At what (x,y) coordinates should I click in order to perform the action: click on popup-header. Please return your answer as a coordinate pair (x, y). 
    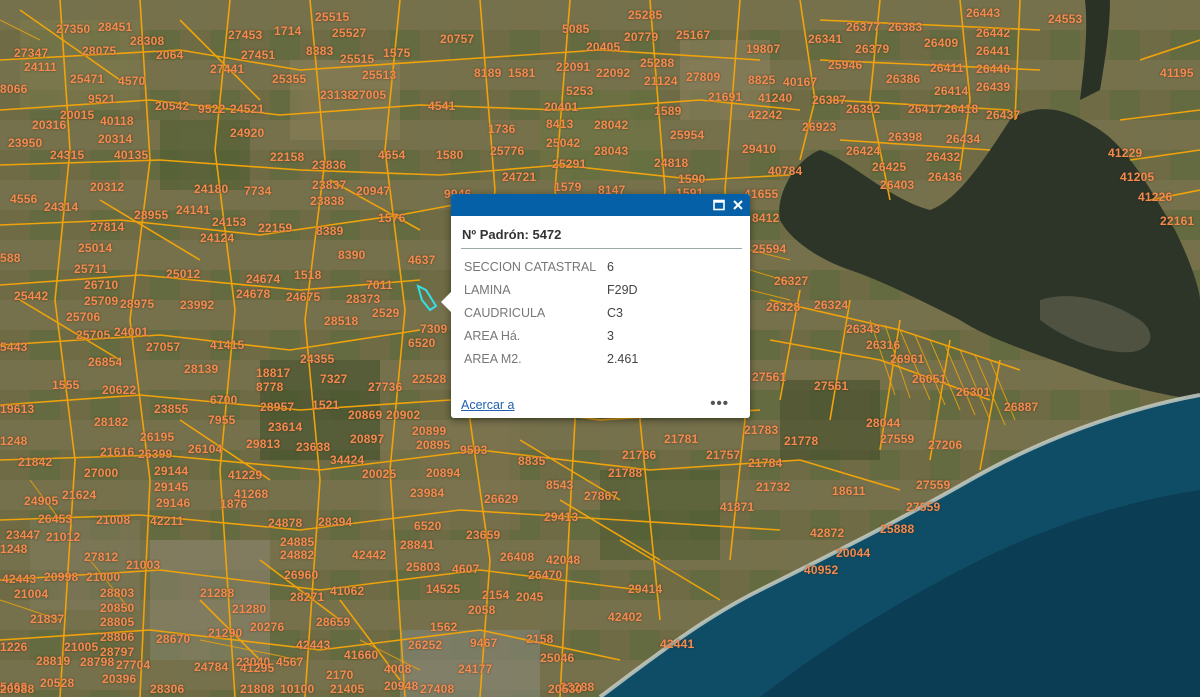
    Looking at the image, I should click on (600, 205).